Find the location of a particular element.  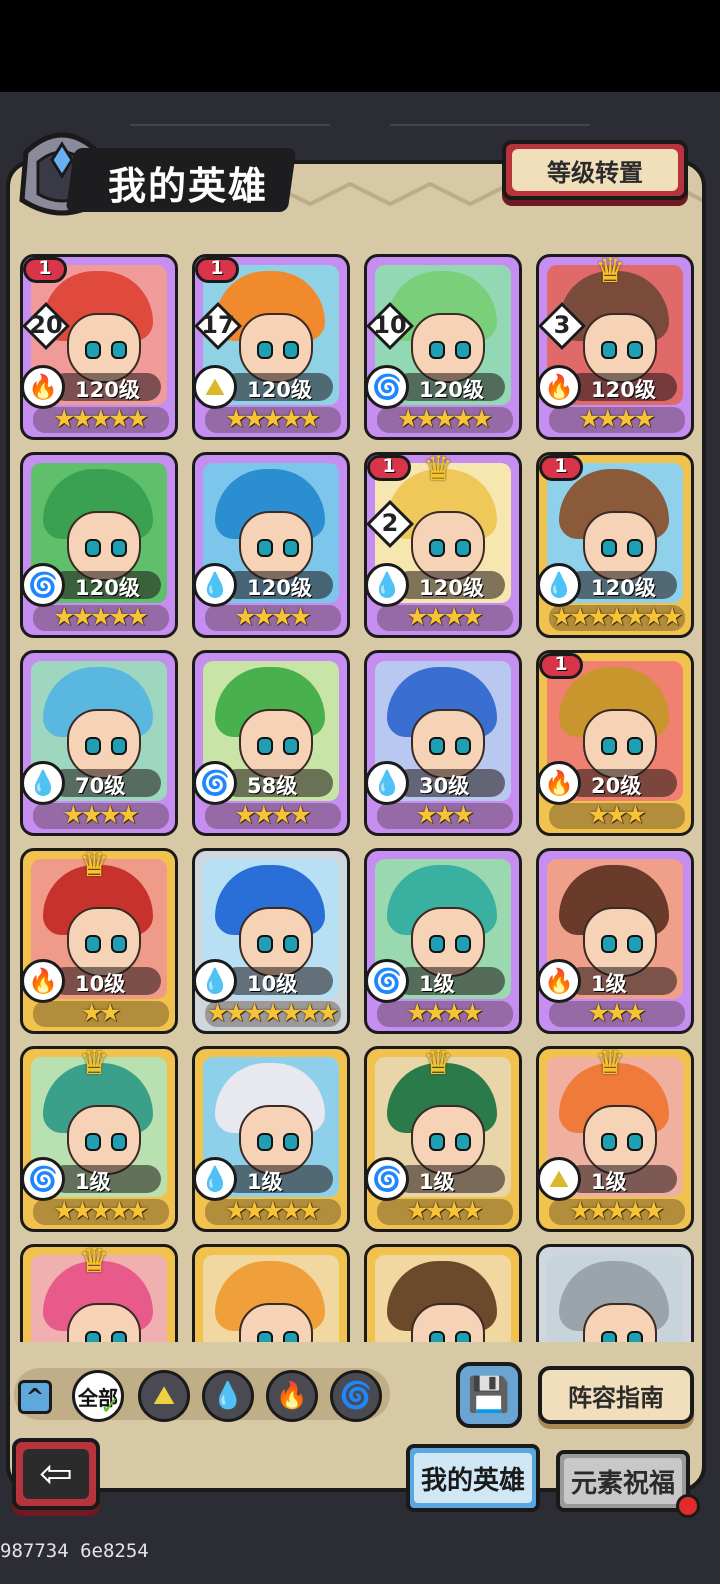

hero-card: ♛ 3 120级 🔥 ★★★★ is located at coordinates (615, 347).